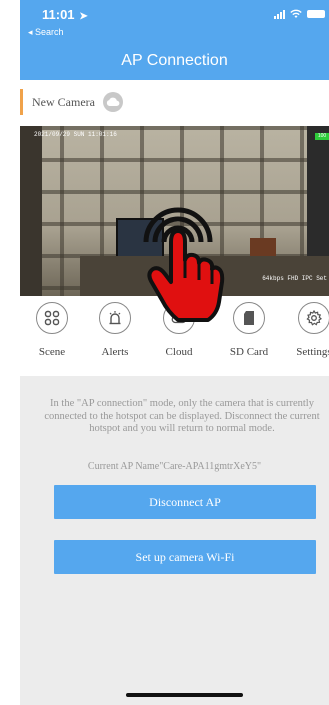  Describe the element at coordinates (279, 14) in the screenshot. I see `cellular-signal-icon` at that location.